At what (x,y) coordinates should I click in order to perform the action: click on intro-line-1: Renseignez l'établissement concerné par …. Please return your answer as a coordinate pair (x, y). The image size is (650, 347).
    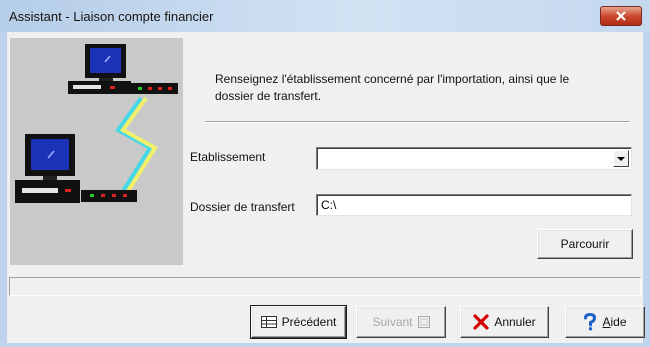
    Looking at the image, I should click on (392, 79).